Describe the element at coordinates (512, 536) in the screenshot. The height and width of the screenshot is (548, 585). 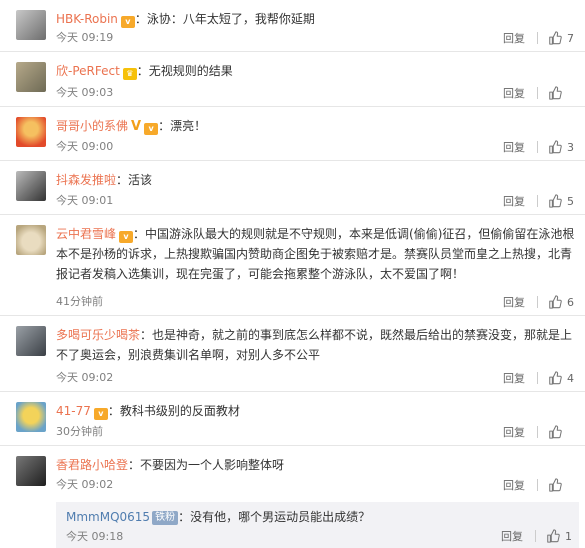
I see `sub-reply-button: 回复` at that location.